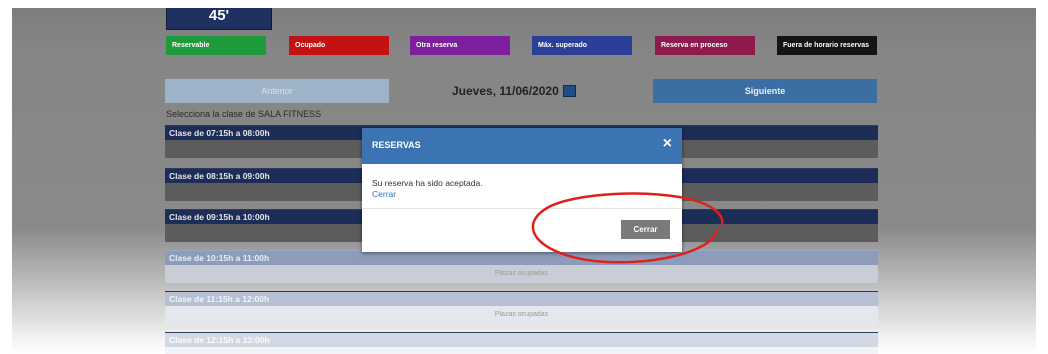  I want to click on close-button: Cerrar, so click(645, 229).